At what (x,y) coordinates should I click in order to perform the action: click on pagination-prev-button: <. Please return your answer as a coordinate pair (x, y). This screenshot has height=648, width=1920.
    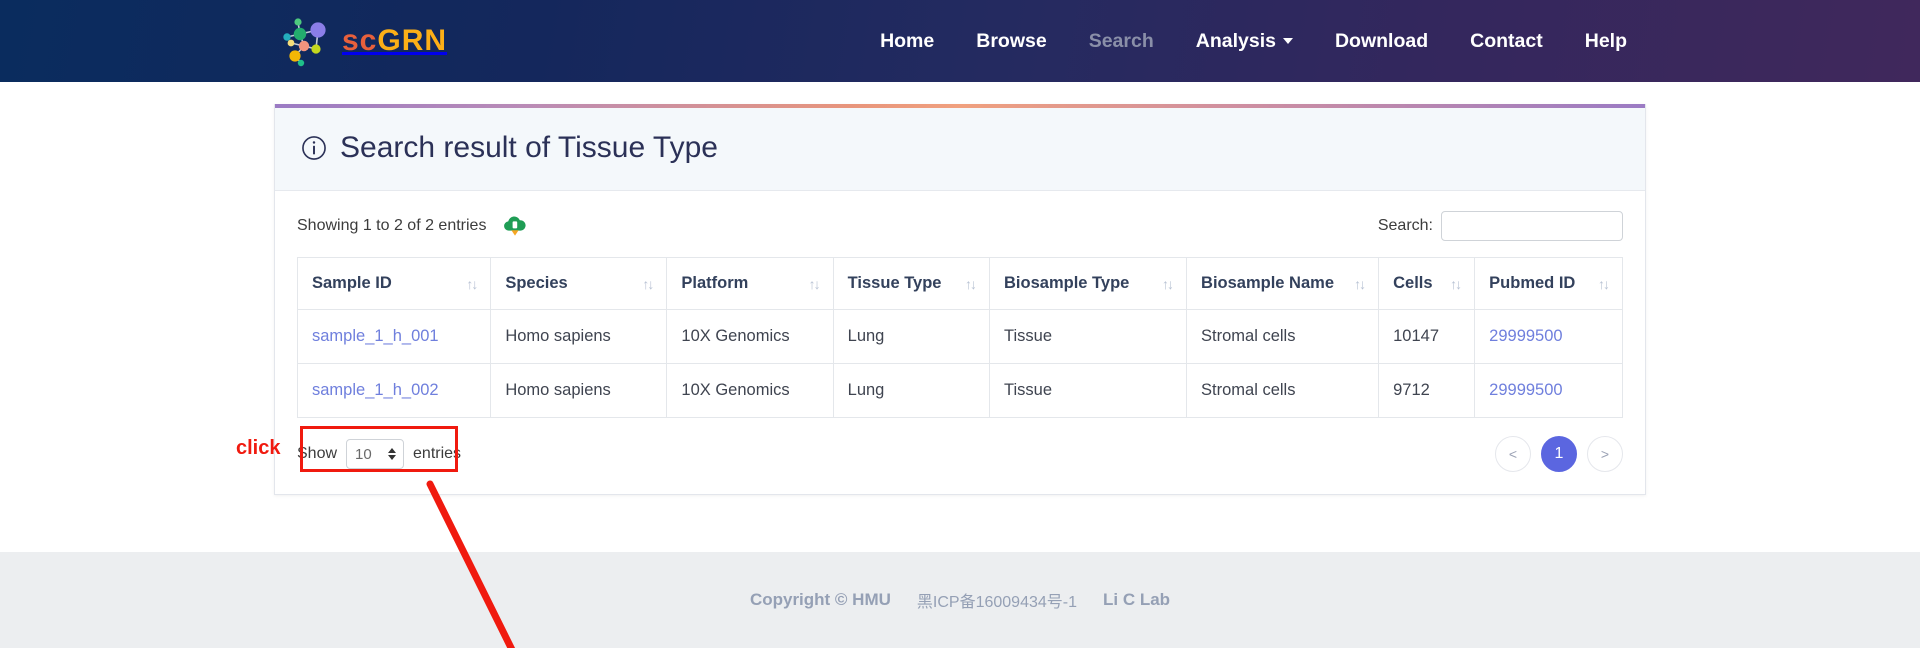
    Looking at the image, I should click on (1513, 454).